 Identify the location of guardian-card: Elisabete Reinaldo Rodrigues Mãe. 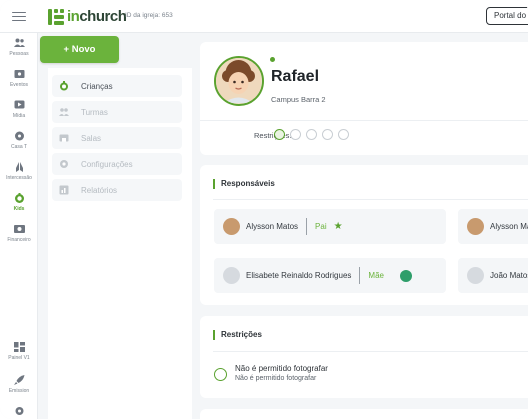
(330, 275).